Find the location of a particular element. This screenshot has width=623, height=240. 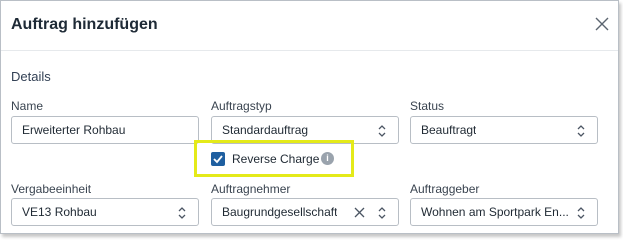

auftraggeber-label: Auftraggeber is located at coordinates (445, 189).